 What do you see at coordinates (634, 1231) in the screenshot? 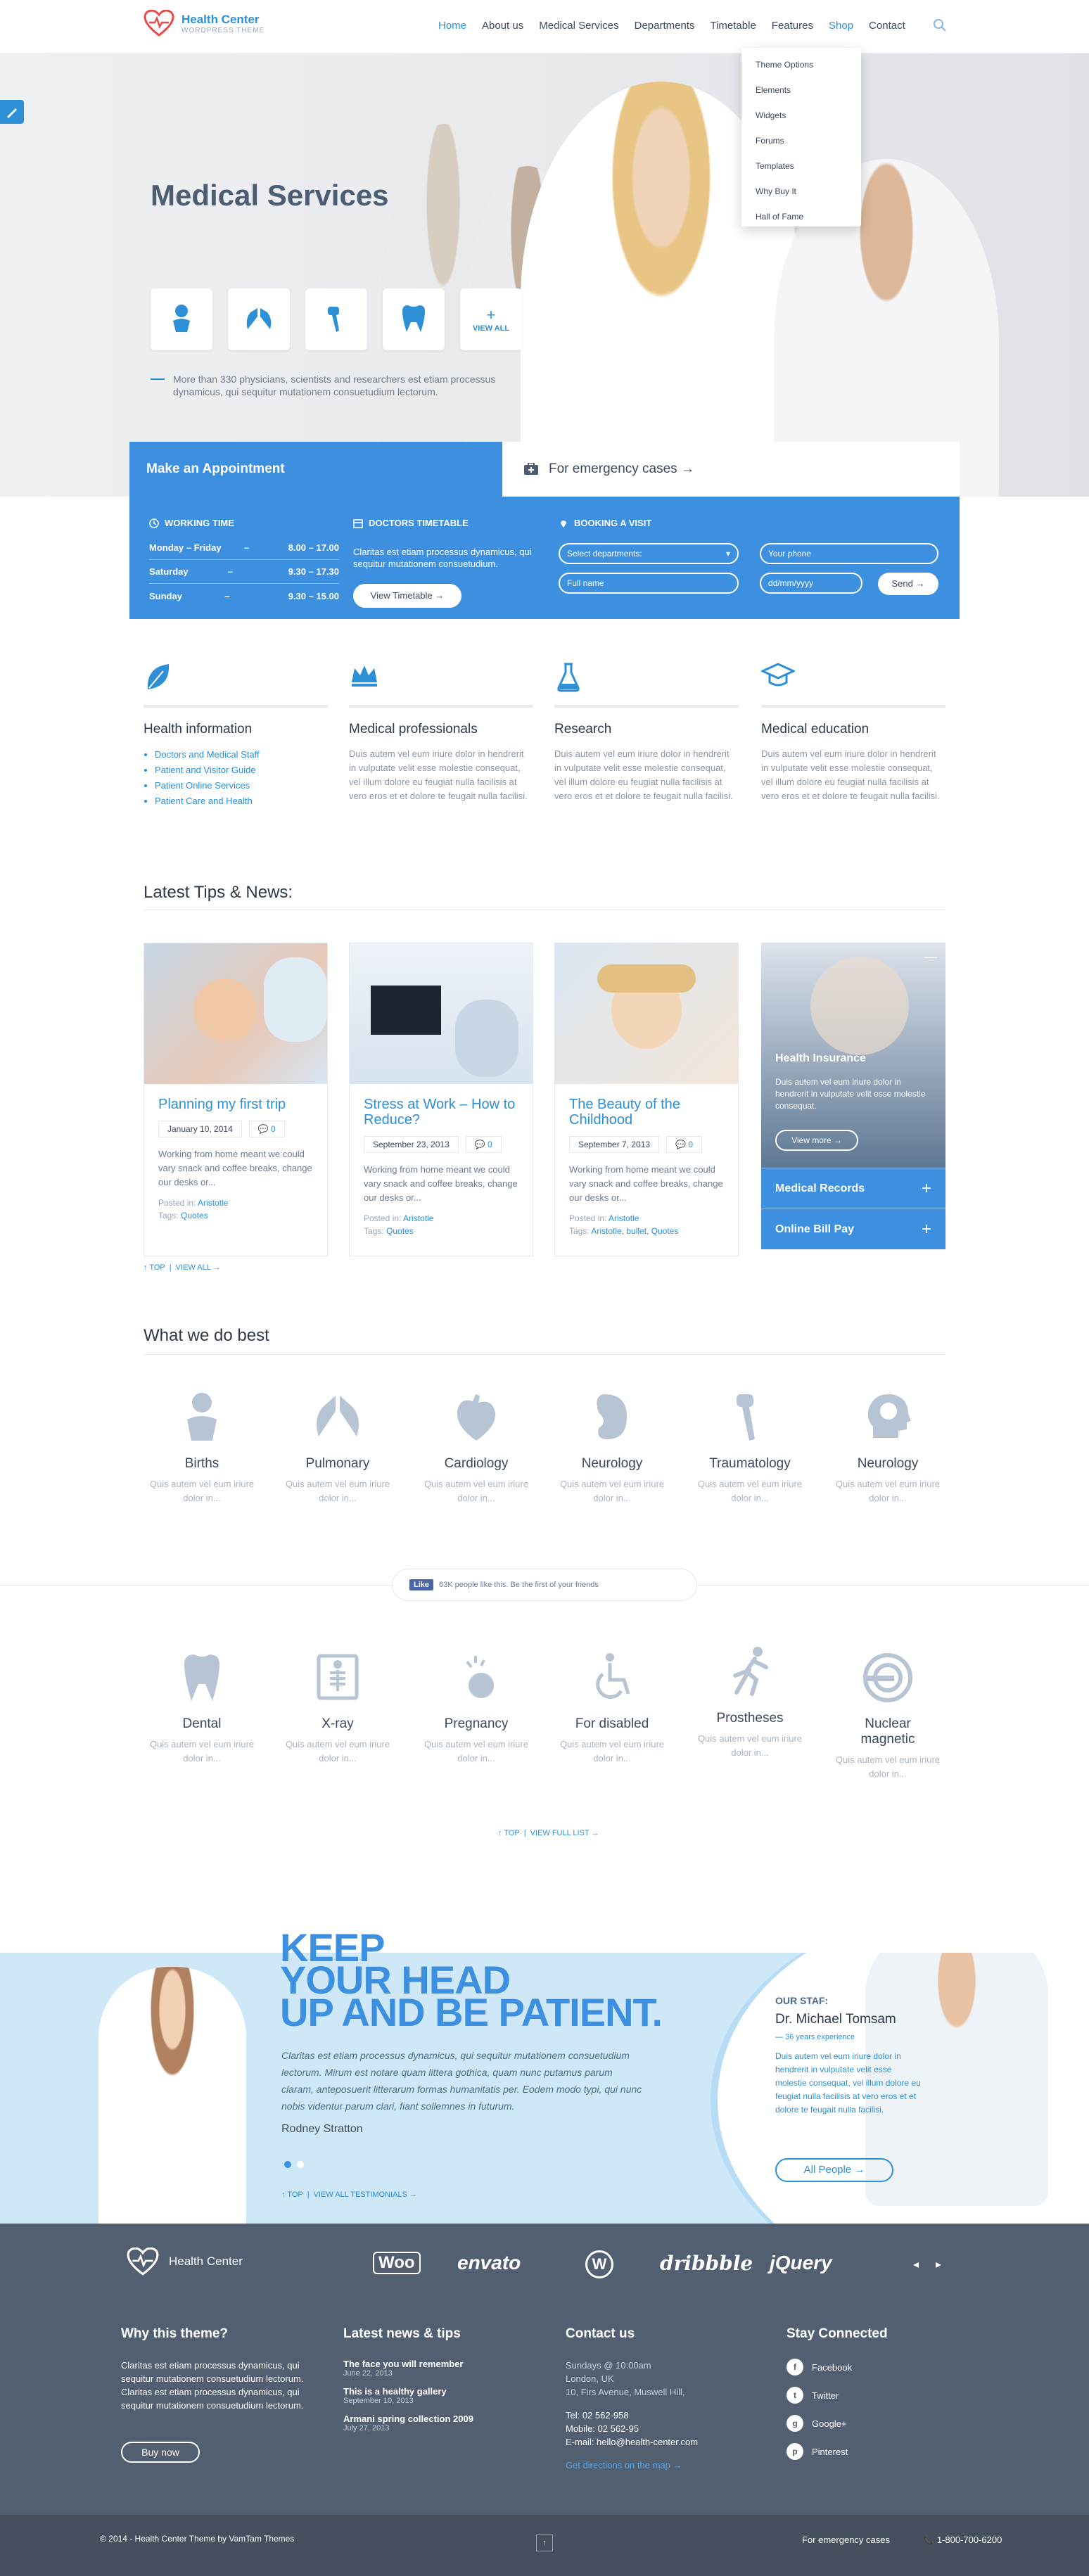
I see `tags-link: Aristotle, bullet, Quotes` at bounding box center [634, 1231].